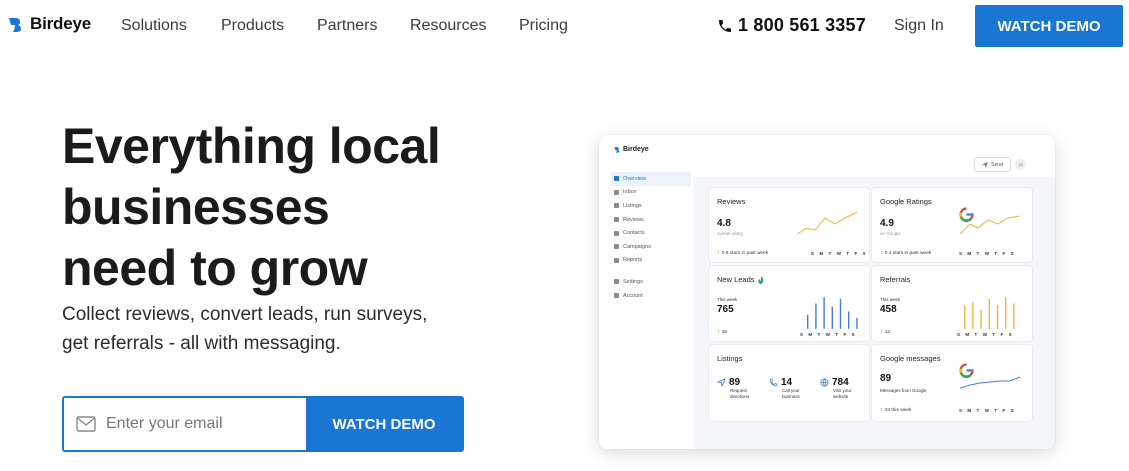 Image resolution: width=1129 pixels, height=471 pixels. Describe the element at coordinates (60, 23) in the screenshot. I see `brand-name: Birdeye` at that location.